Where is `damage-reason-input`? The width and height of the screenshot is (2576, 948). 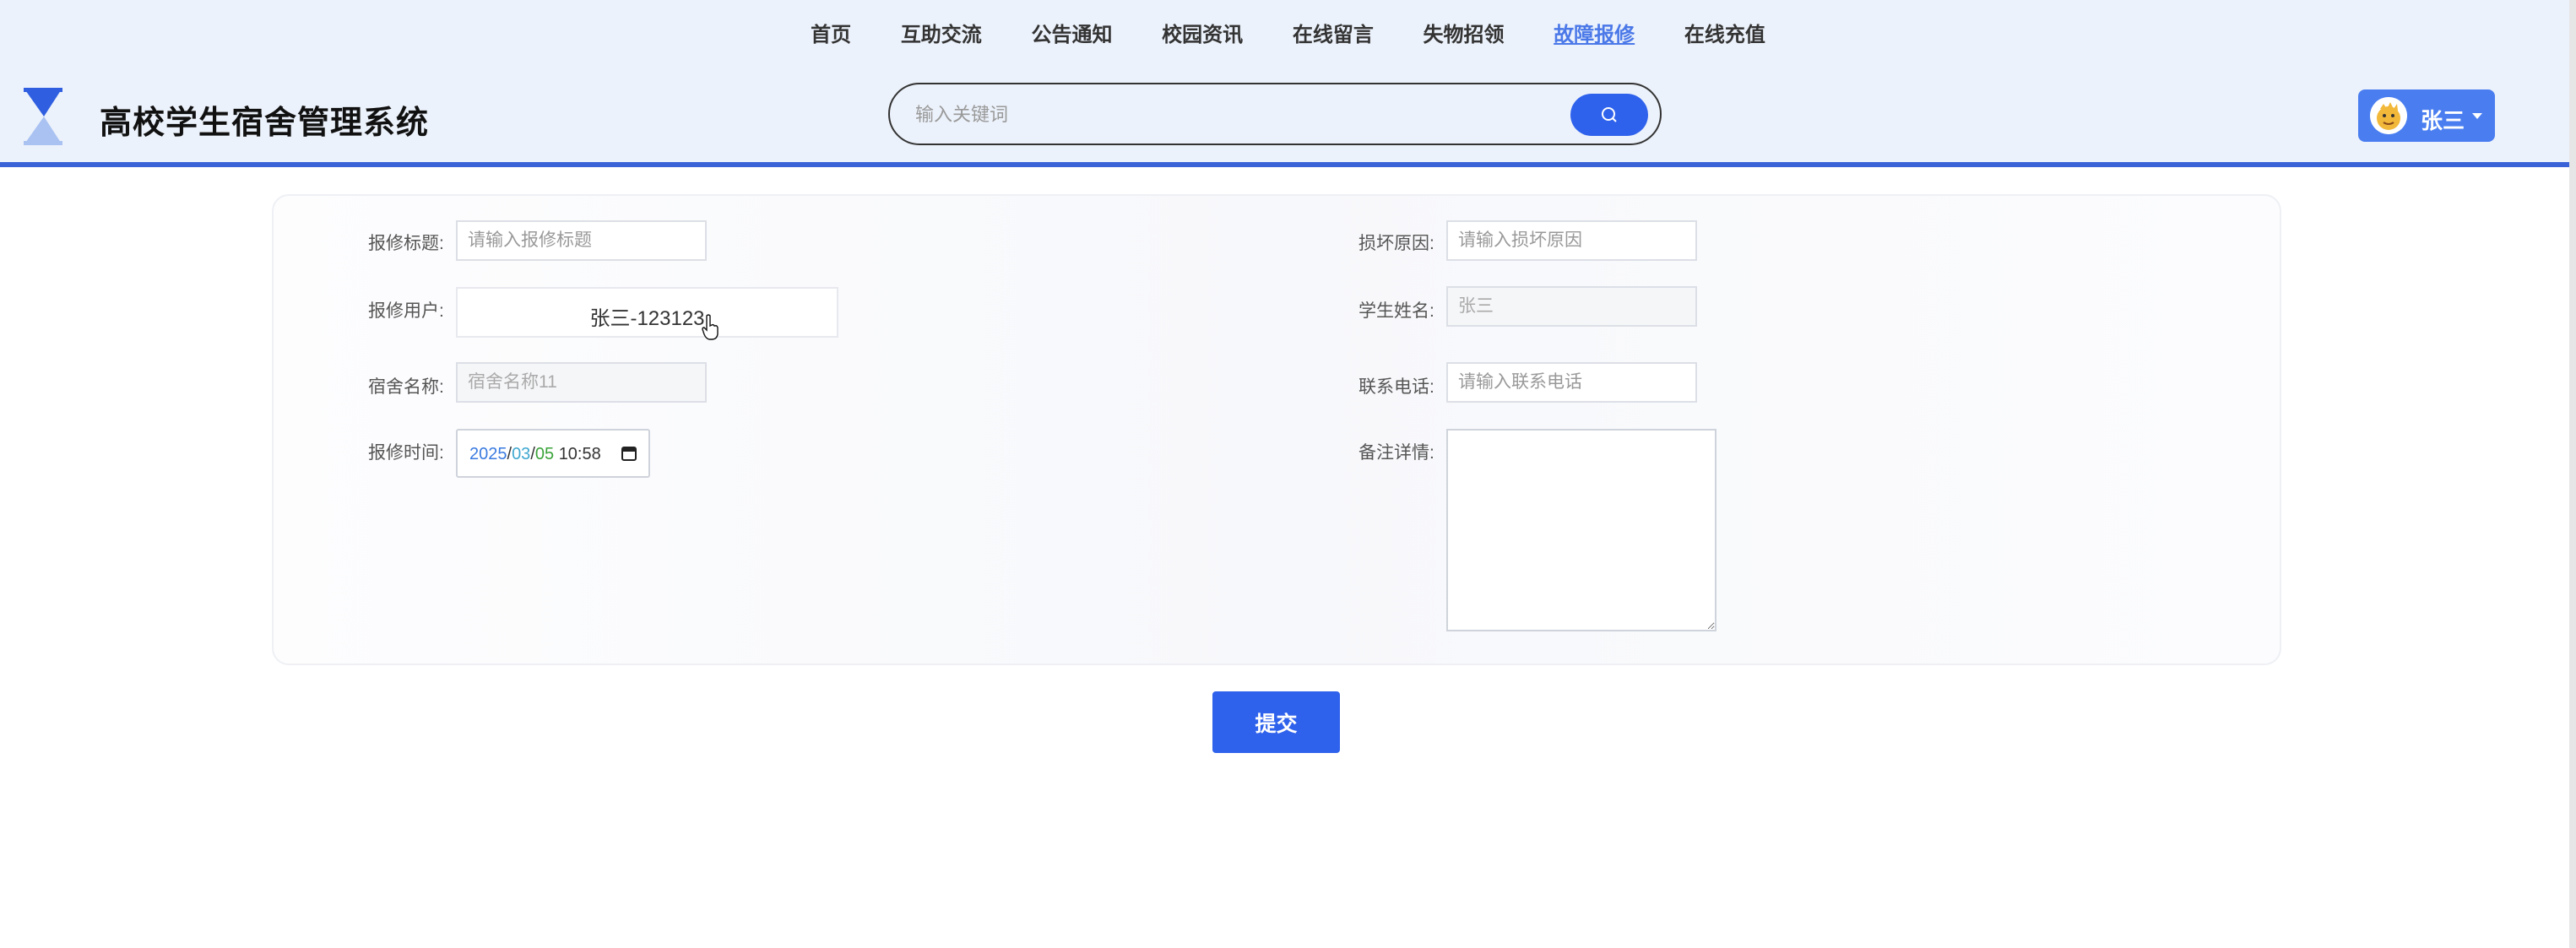
damage-reason-input is located at coordinates (1572, 240).